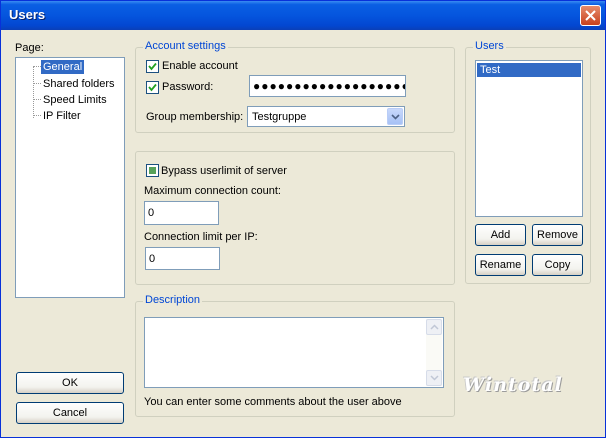 The image size is (606, 438). I want to click on enable-account-label: Enable account, so click(200, 66).